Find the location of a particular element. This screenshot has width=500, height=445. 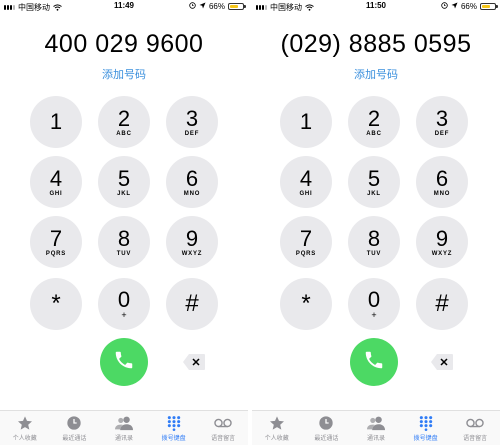

key-digit: 3 is located at coordinates (192, 118).